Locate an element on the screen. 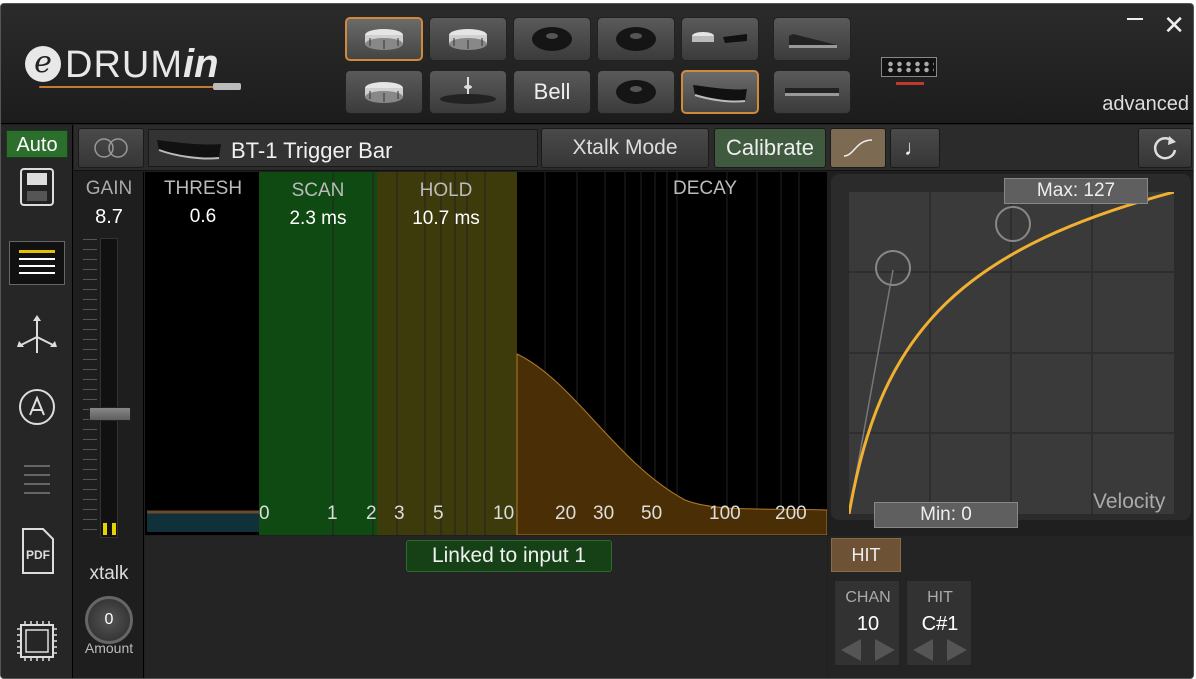  routing-arrows-icon is located at coordinates (37, 334).